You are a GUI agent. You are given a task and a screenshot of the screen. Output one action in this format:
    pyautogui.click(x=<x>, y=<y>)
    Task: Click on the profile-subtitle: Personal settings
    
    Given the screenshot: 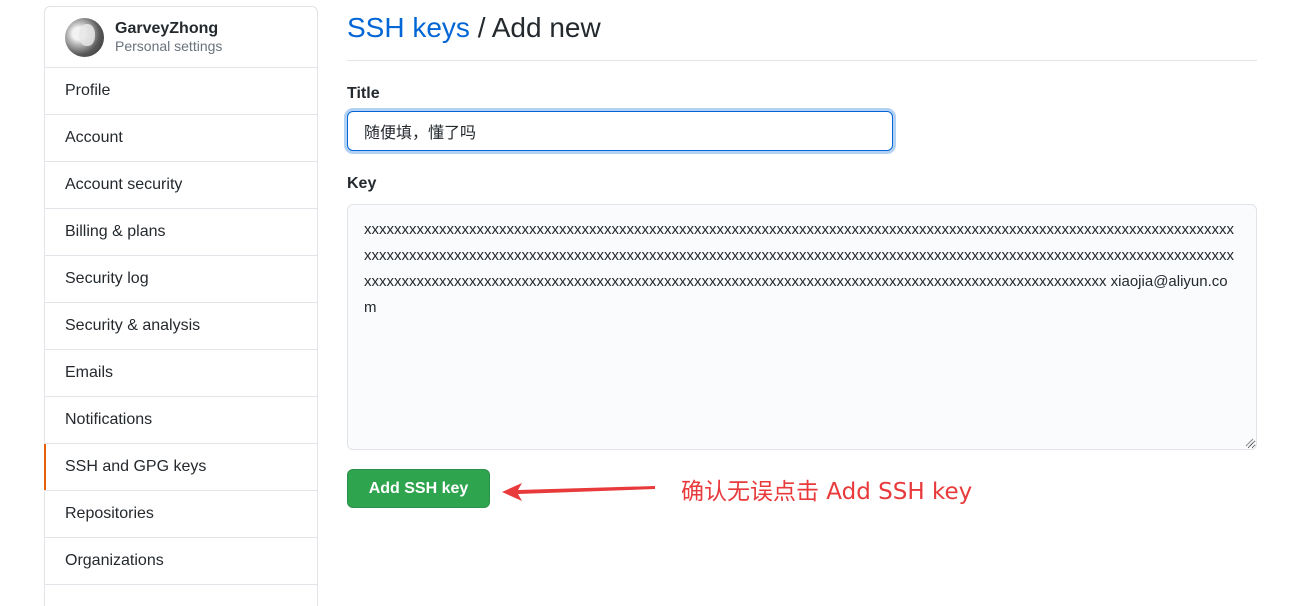 What is the action you would take?
    pyautogui.click(x=169, y=46)
    